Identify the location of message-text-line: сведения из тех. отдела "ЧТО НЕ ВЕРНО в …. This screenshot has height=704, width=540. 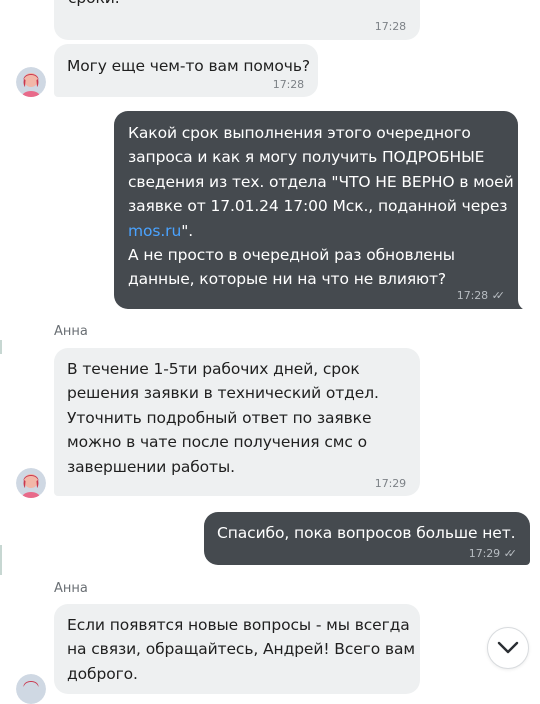
(321, 181).